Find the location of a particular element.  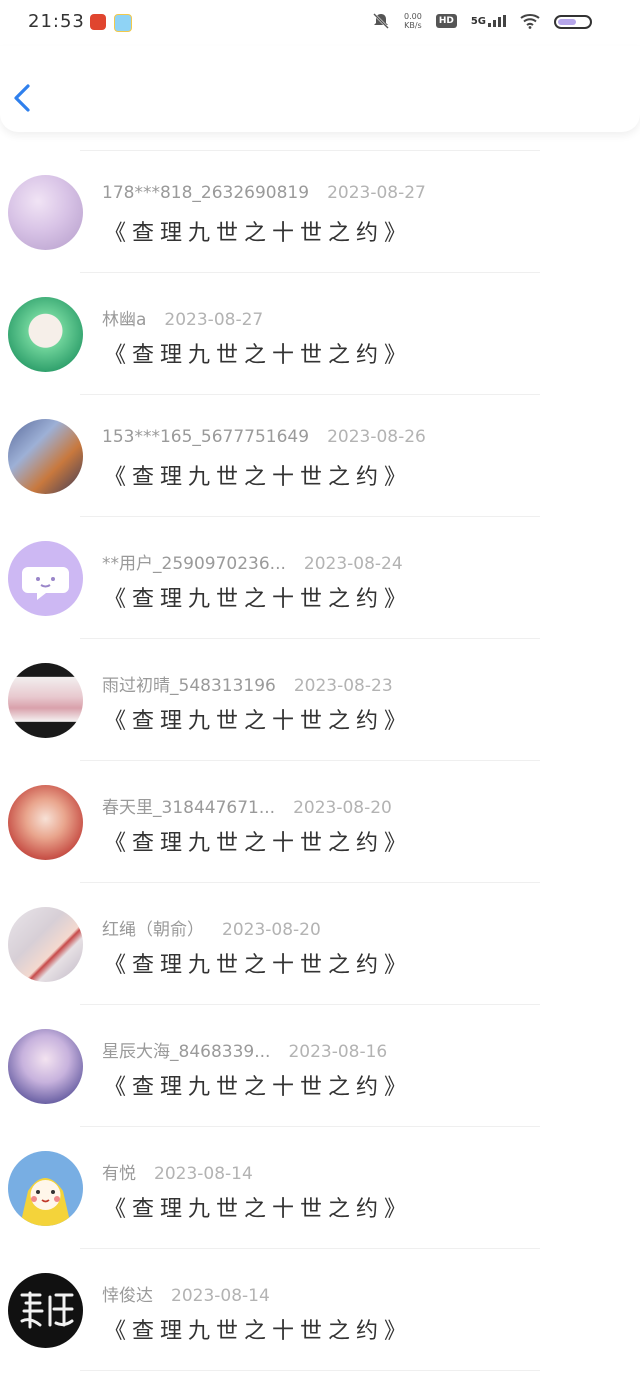

username: 悻俊达 is located at coordinates (127, 1296).